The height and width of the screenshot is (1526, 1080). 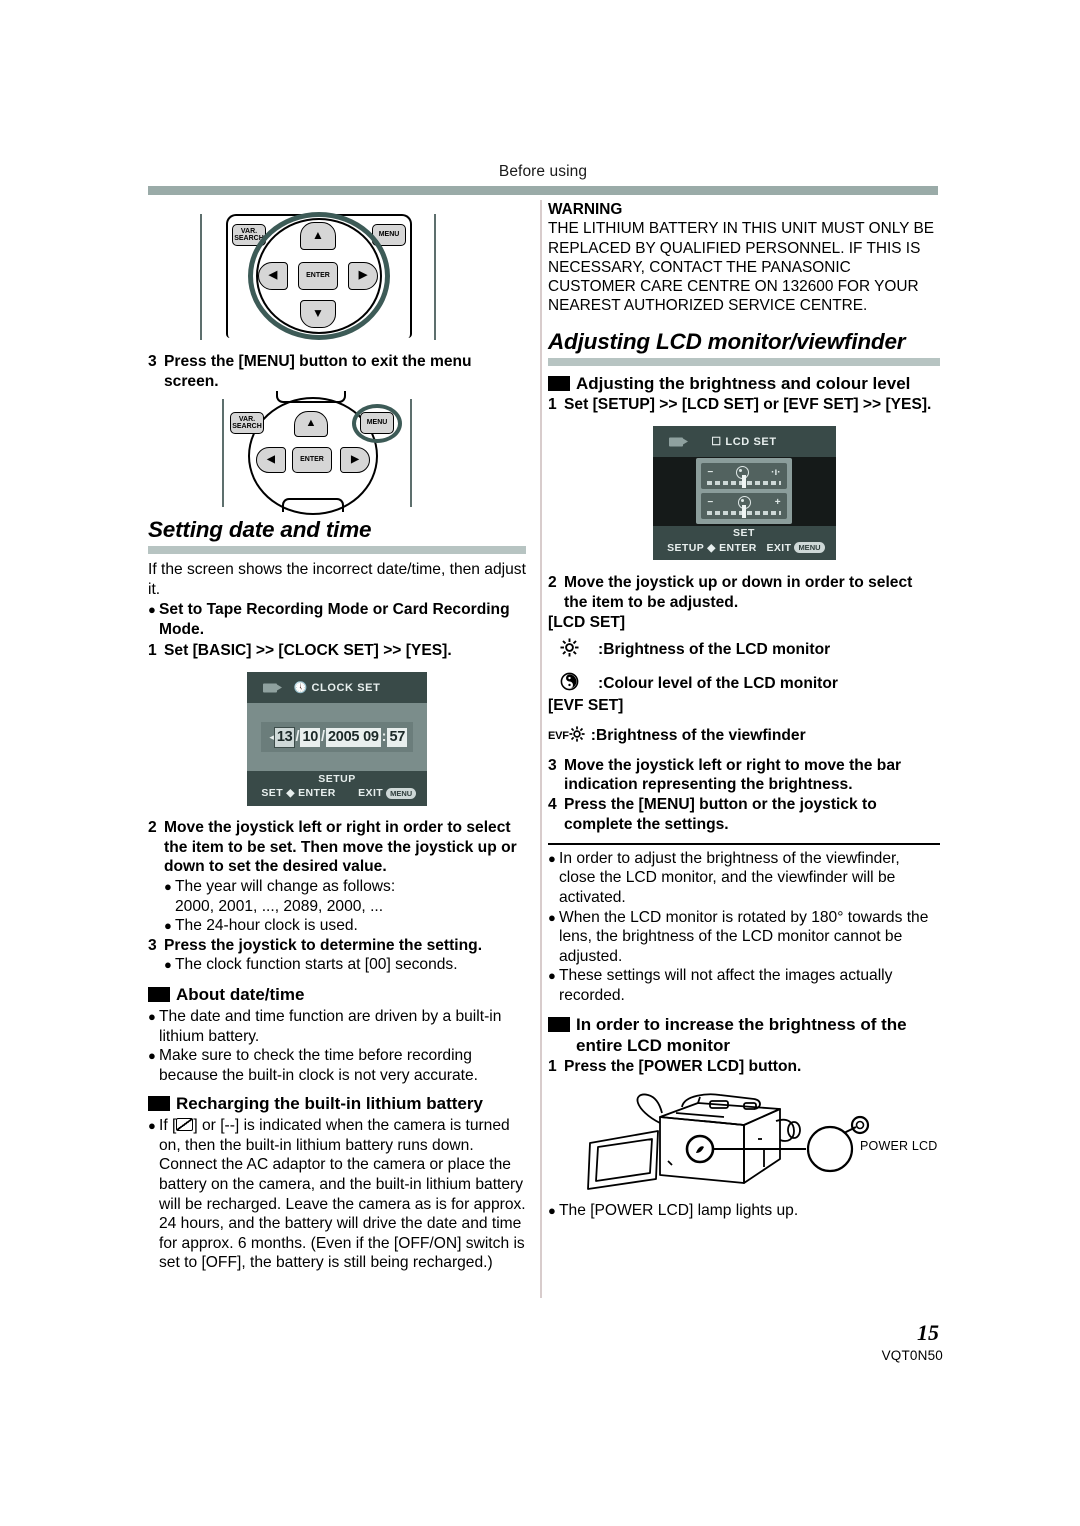 What do you see at coordinates (744, 512) in the screenshot?
I see `colour-slider-knob` at bounding box center [744, 512].